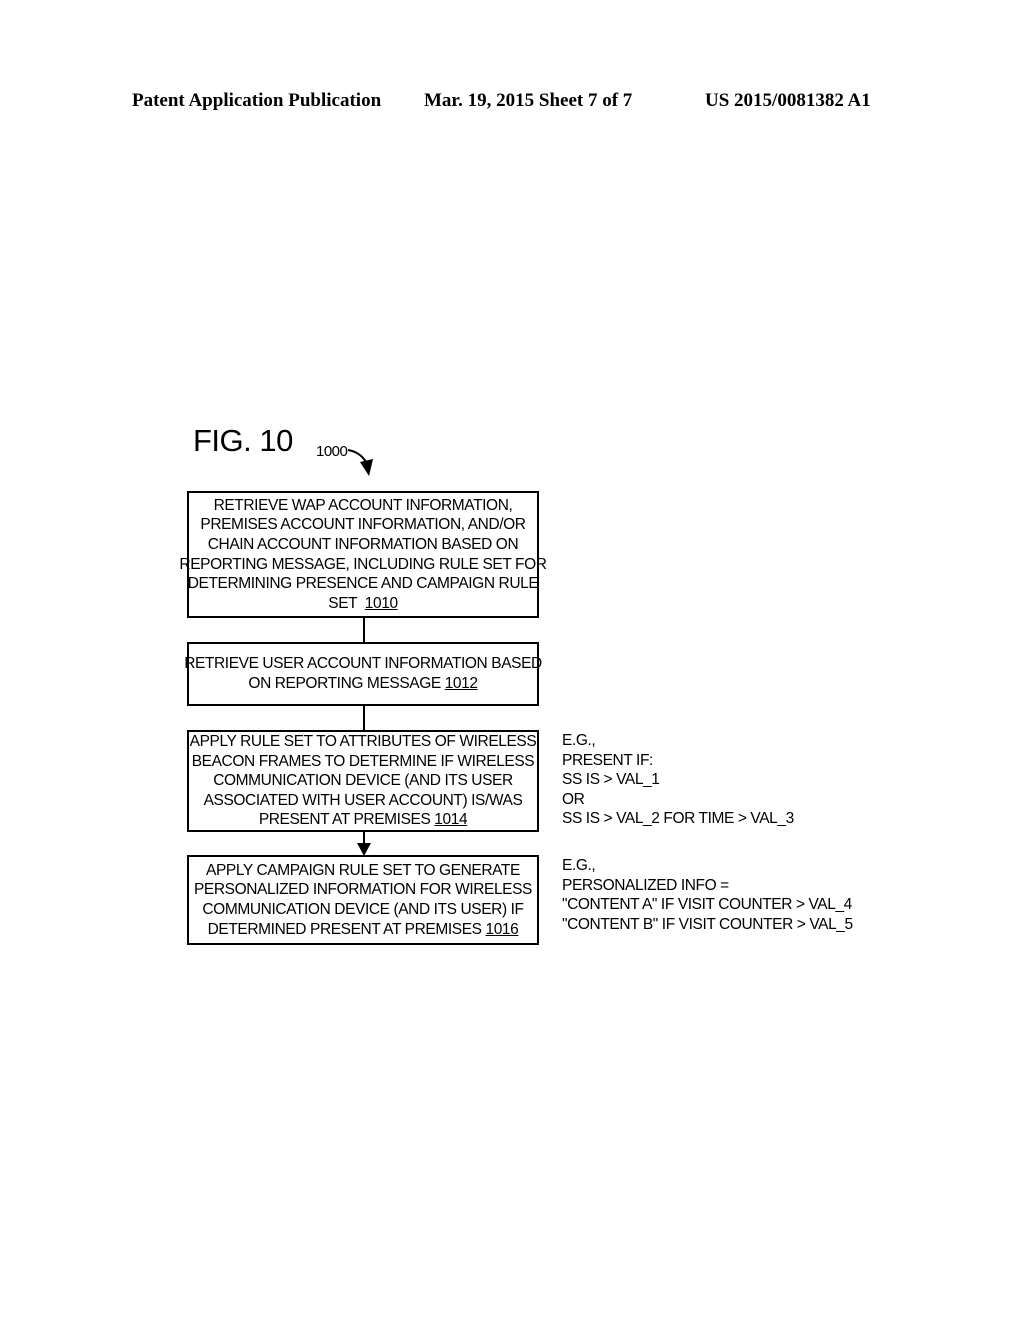  I want to click on step-text-line: PERSONALIZED INFORMATION FOR WIRELESS, so click(362, 890).